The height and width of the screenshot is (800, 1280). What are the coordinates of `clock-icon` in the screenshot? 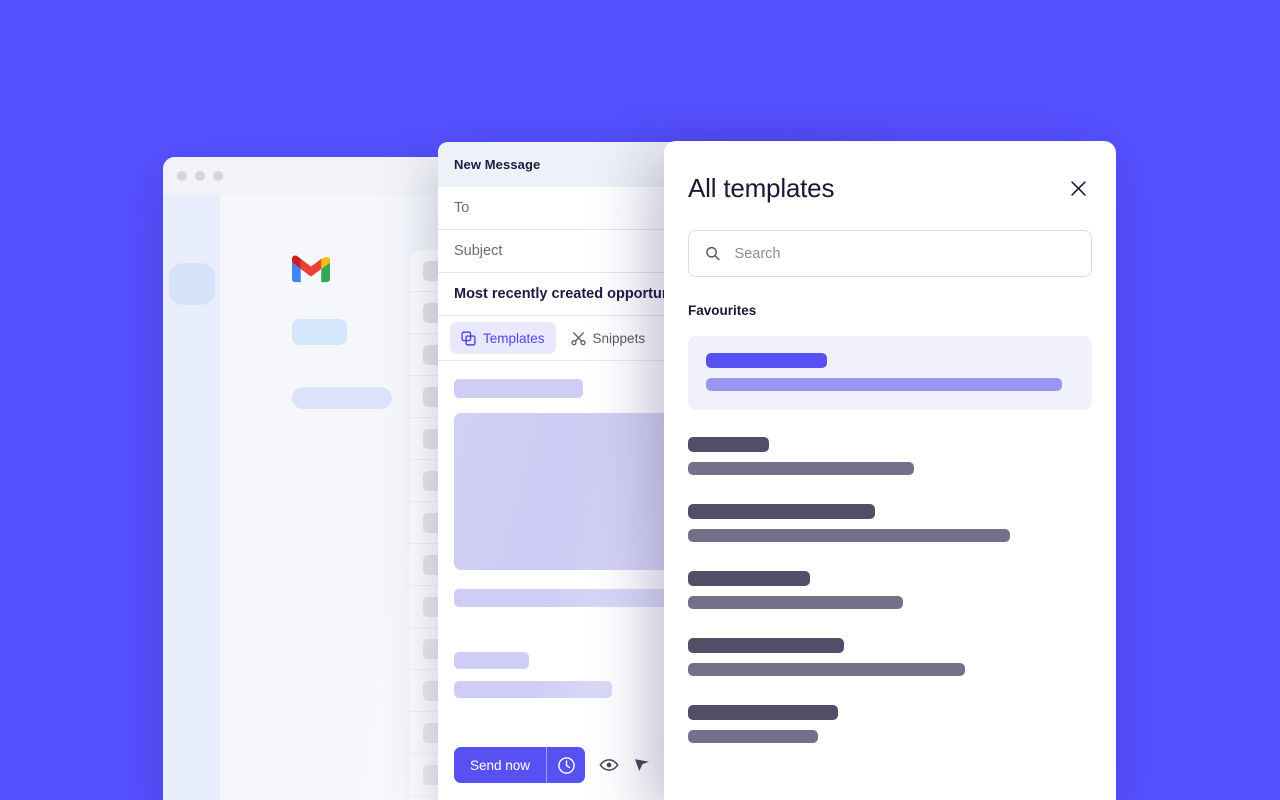 It's located at (566, 765).